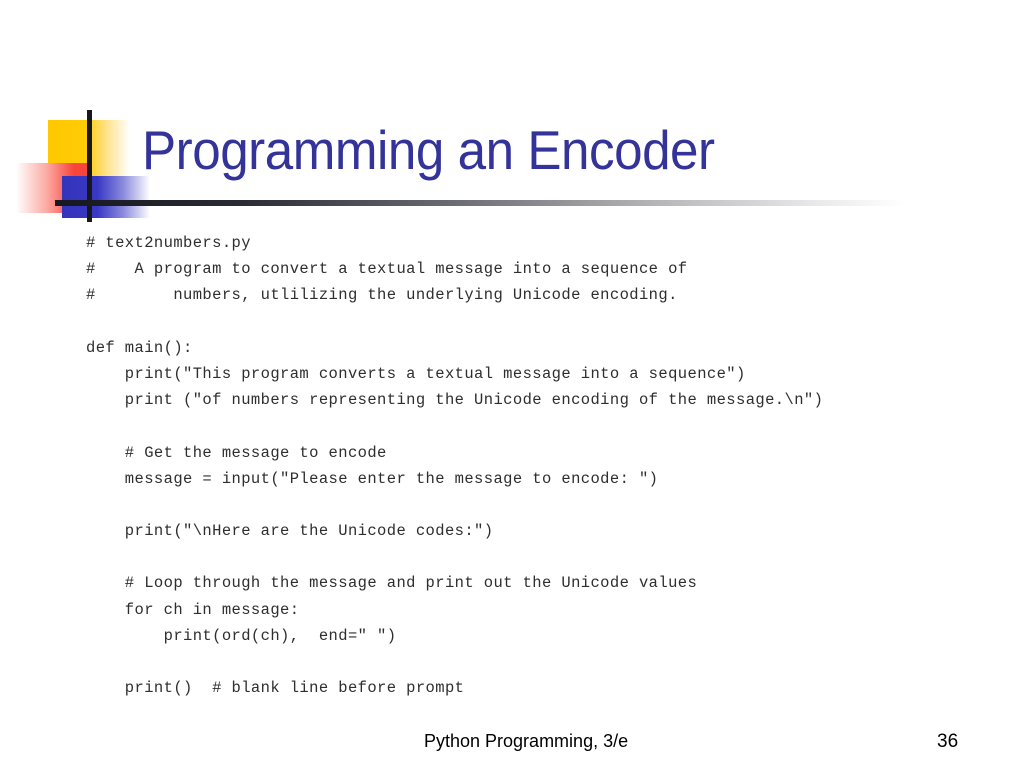  I want to click on code-line: def main():, so click(139, 347).